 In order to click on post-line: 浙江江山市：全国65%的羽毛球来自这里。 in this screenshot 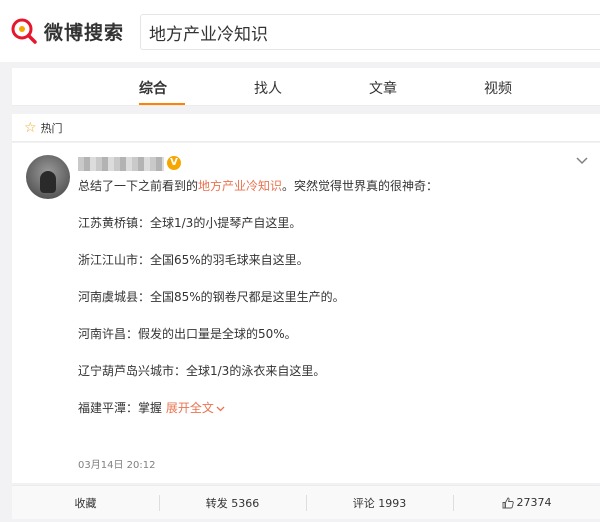, I will do `click(193, 260)`.